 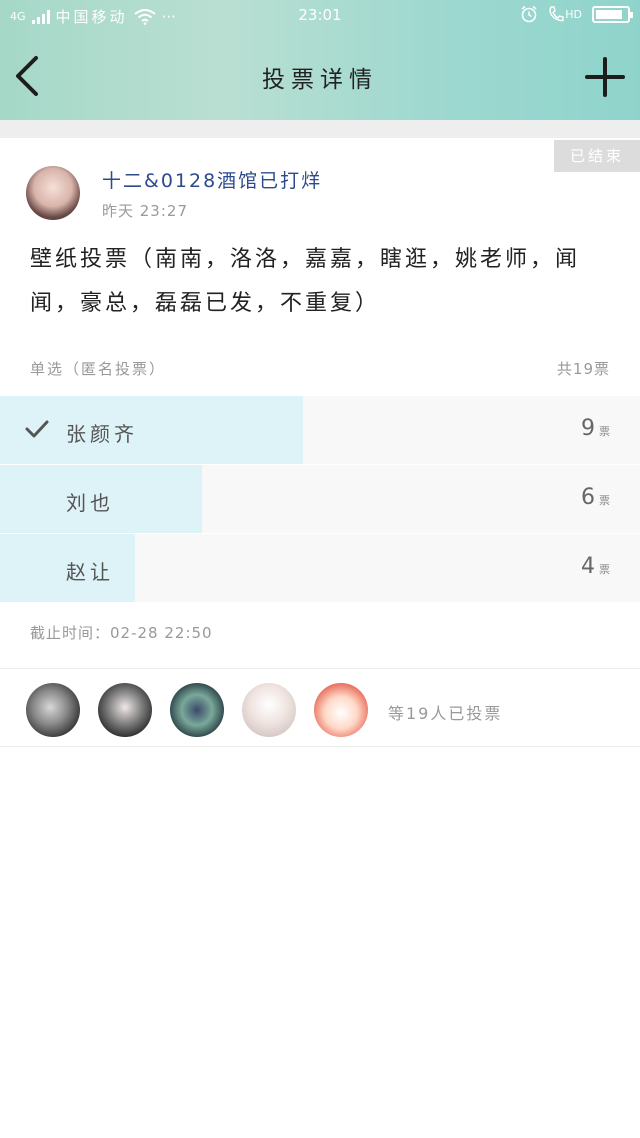 I want to click on option-count-value: 4, so click(x=588, y=566).